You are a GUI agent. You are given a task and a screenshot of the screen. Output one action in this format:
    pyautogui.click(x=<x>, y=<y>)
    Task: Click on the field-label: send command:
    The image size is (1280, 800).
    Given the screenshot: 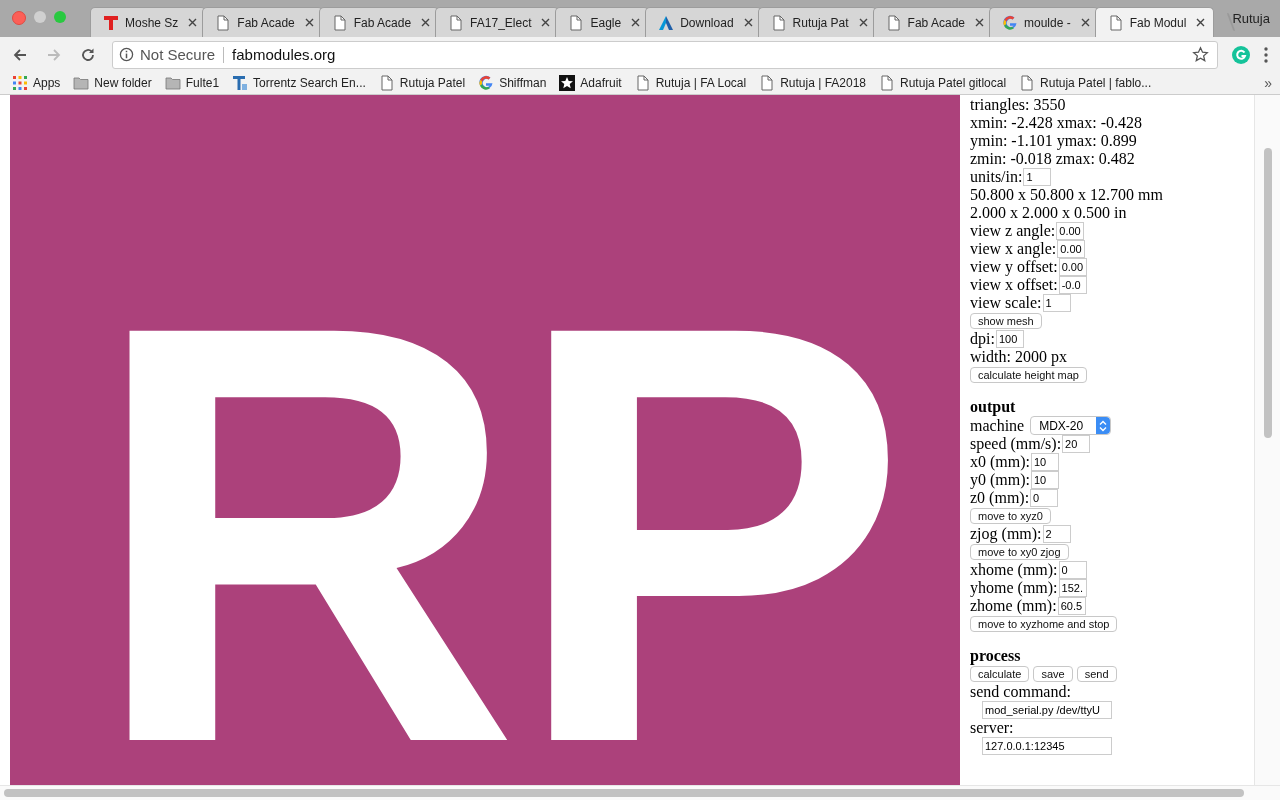 What is the action you would take?
    pyautogui.click(x=1020, y=692)
    